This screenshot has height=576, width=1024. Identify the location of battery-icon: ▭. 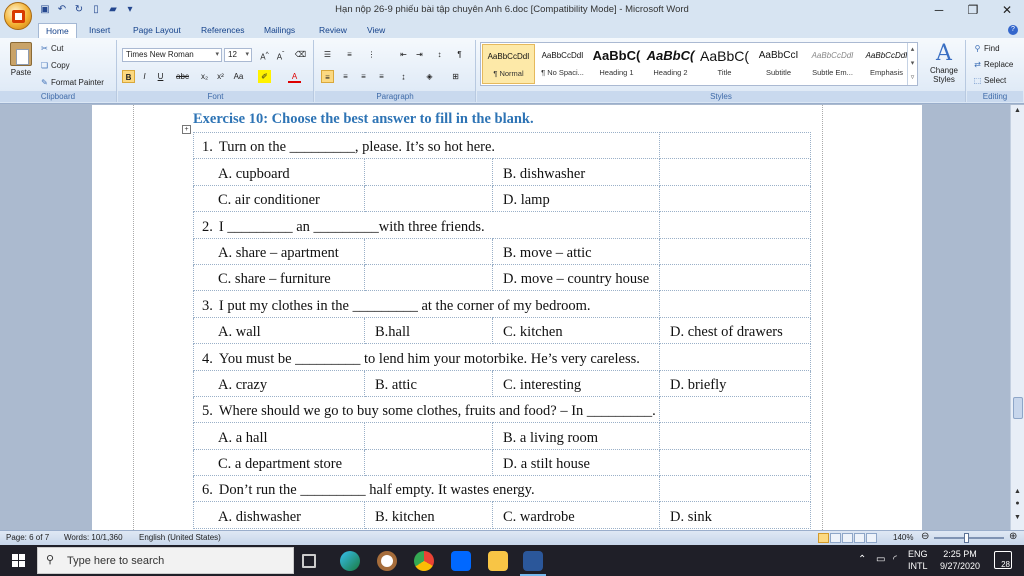
(880, 559).